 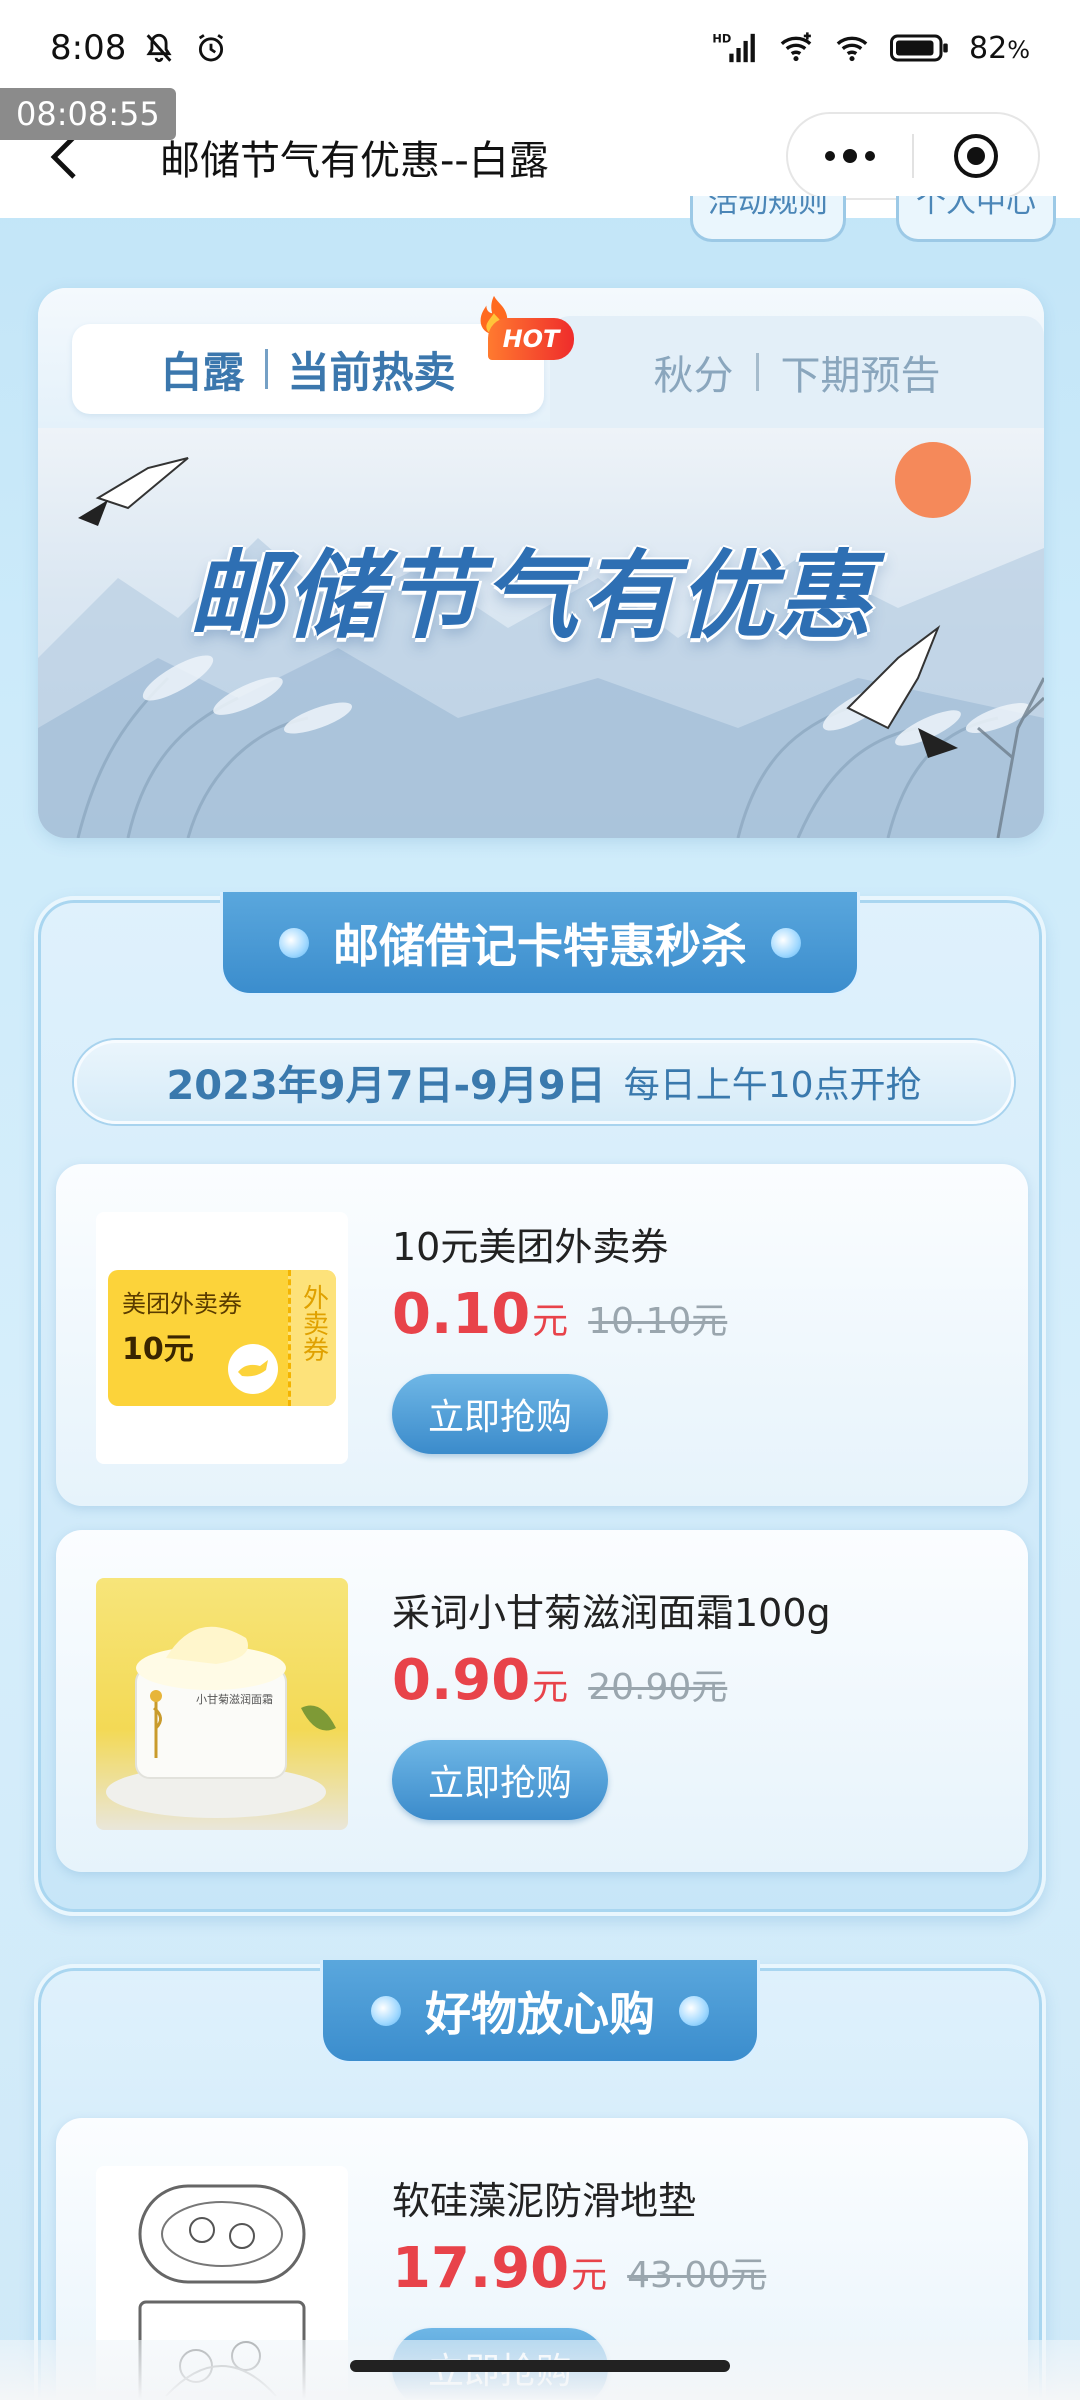 I want to click on original-price: 10.10元, so click(x=658, y=1321).